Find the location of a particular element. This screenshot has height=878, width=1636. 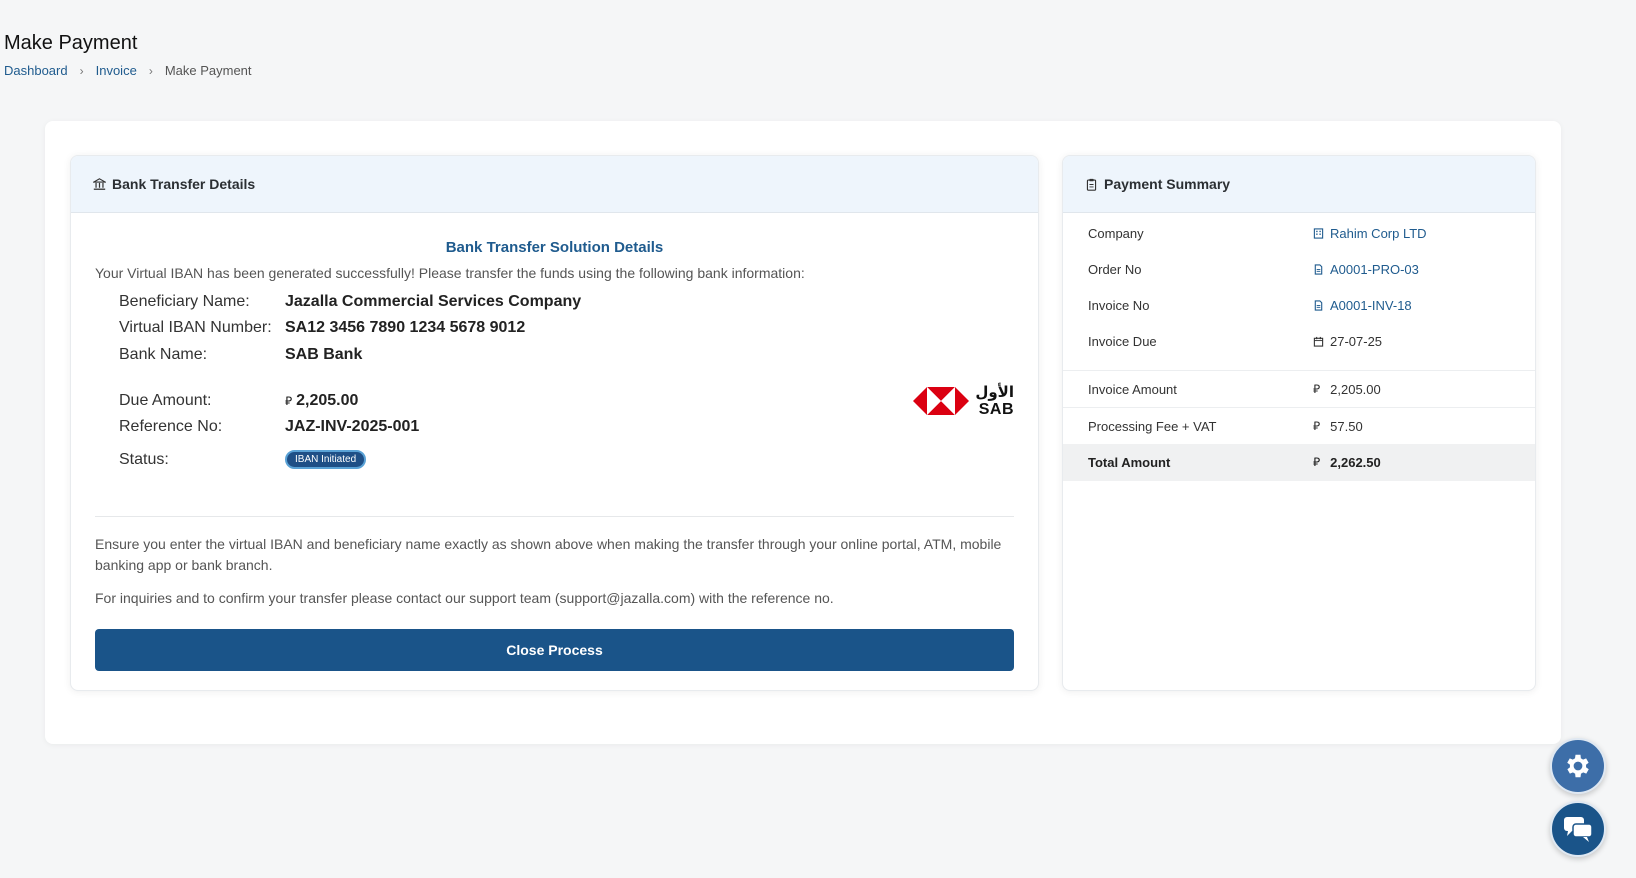

due-amount-value: ⃁ 2,205.00 is located at coordinates (321, 401).